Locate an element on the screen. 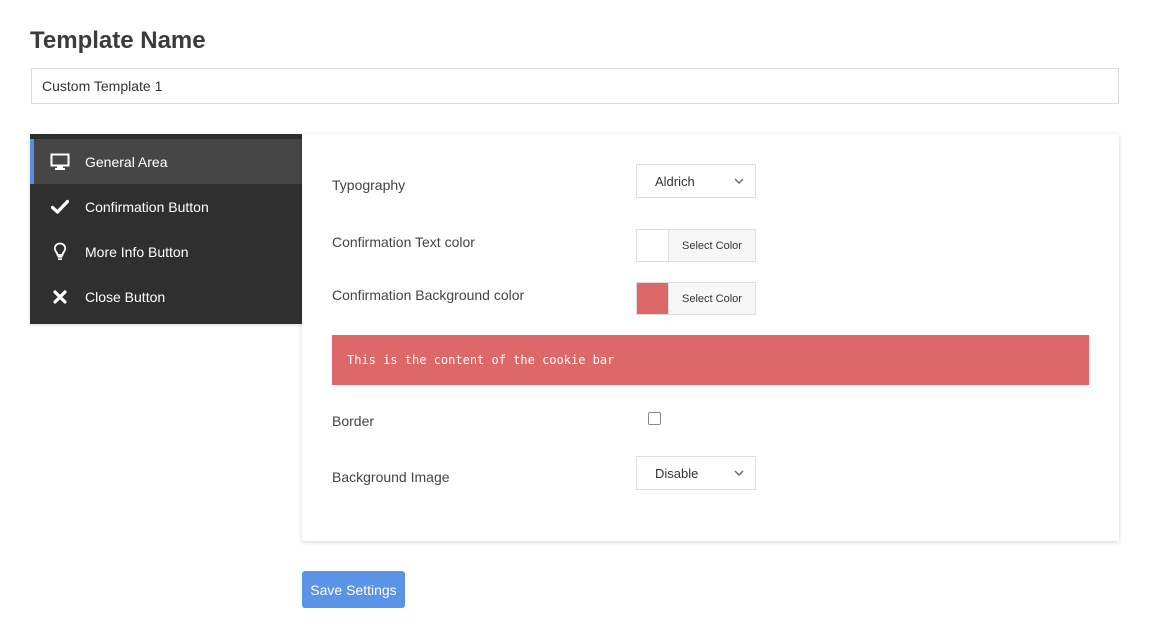 The image size is (1149, 637). bg-color-select-button: Select Color is located at coordinates (712, 298).